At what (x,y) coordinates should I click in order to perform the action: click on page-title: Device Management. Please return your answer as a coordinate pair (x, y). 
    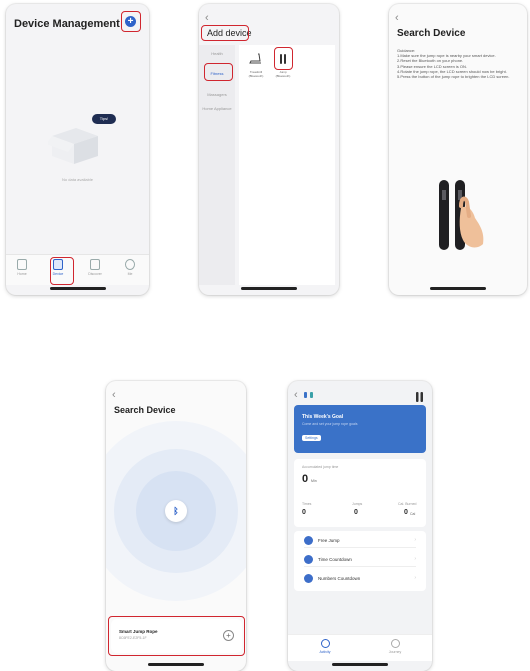
    Looking at the image, I should click on (67, 24).